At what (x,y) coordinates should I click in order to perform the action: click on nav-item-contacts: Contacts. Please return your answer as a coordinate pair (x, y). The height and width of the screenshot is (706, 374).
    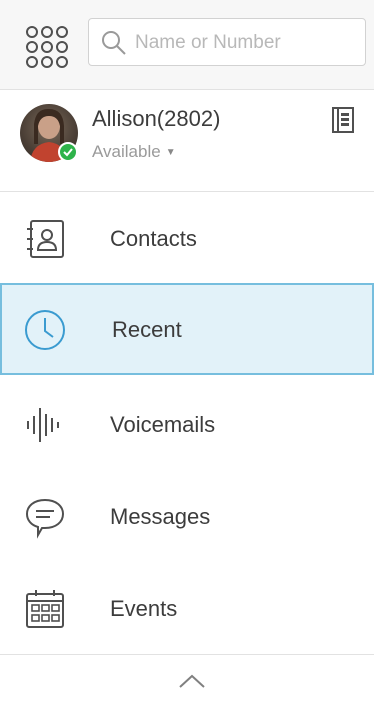
    Looking at the image, I should click on (187, 238).